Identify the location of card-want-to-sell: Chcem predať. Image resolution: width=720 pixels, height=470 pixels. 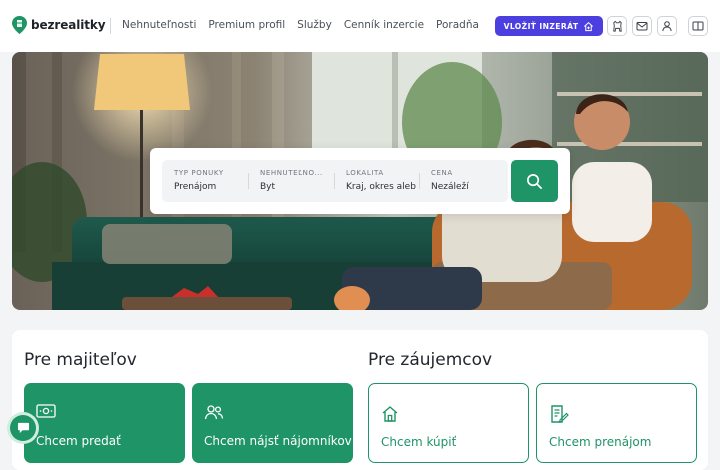
(104, 423).